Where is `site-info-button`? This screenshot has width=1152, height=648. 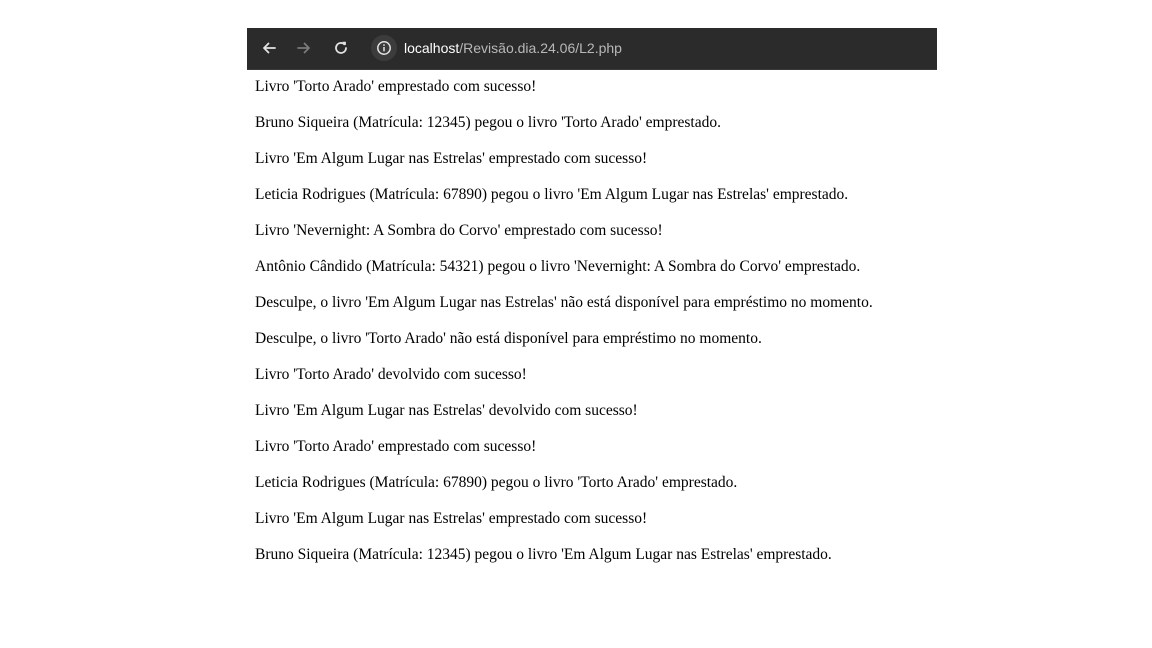
site-info-button is located at coordinates (384, 48).